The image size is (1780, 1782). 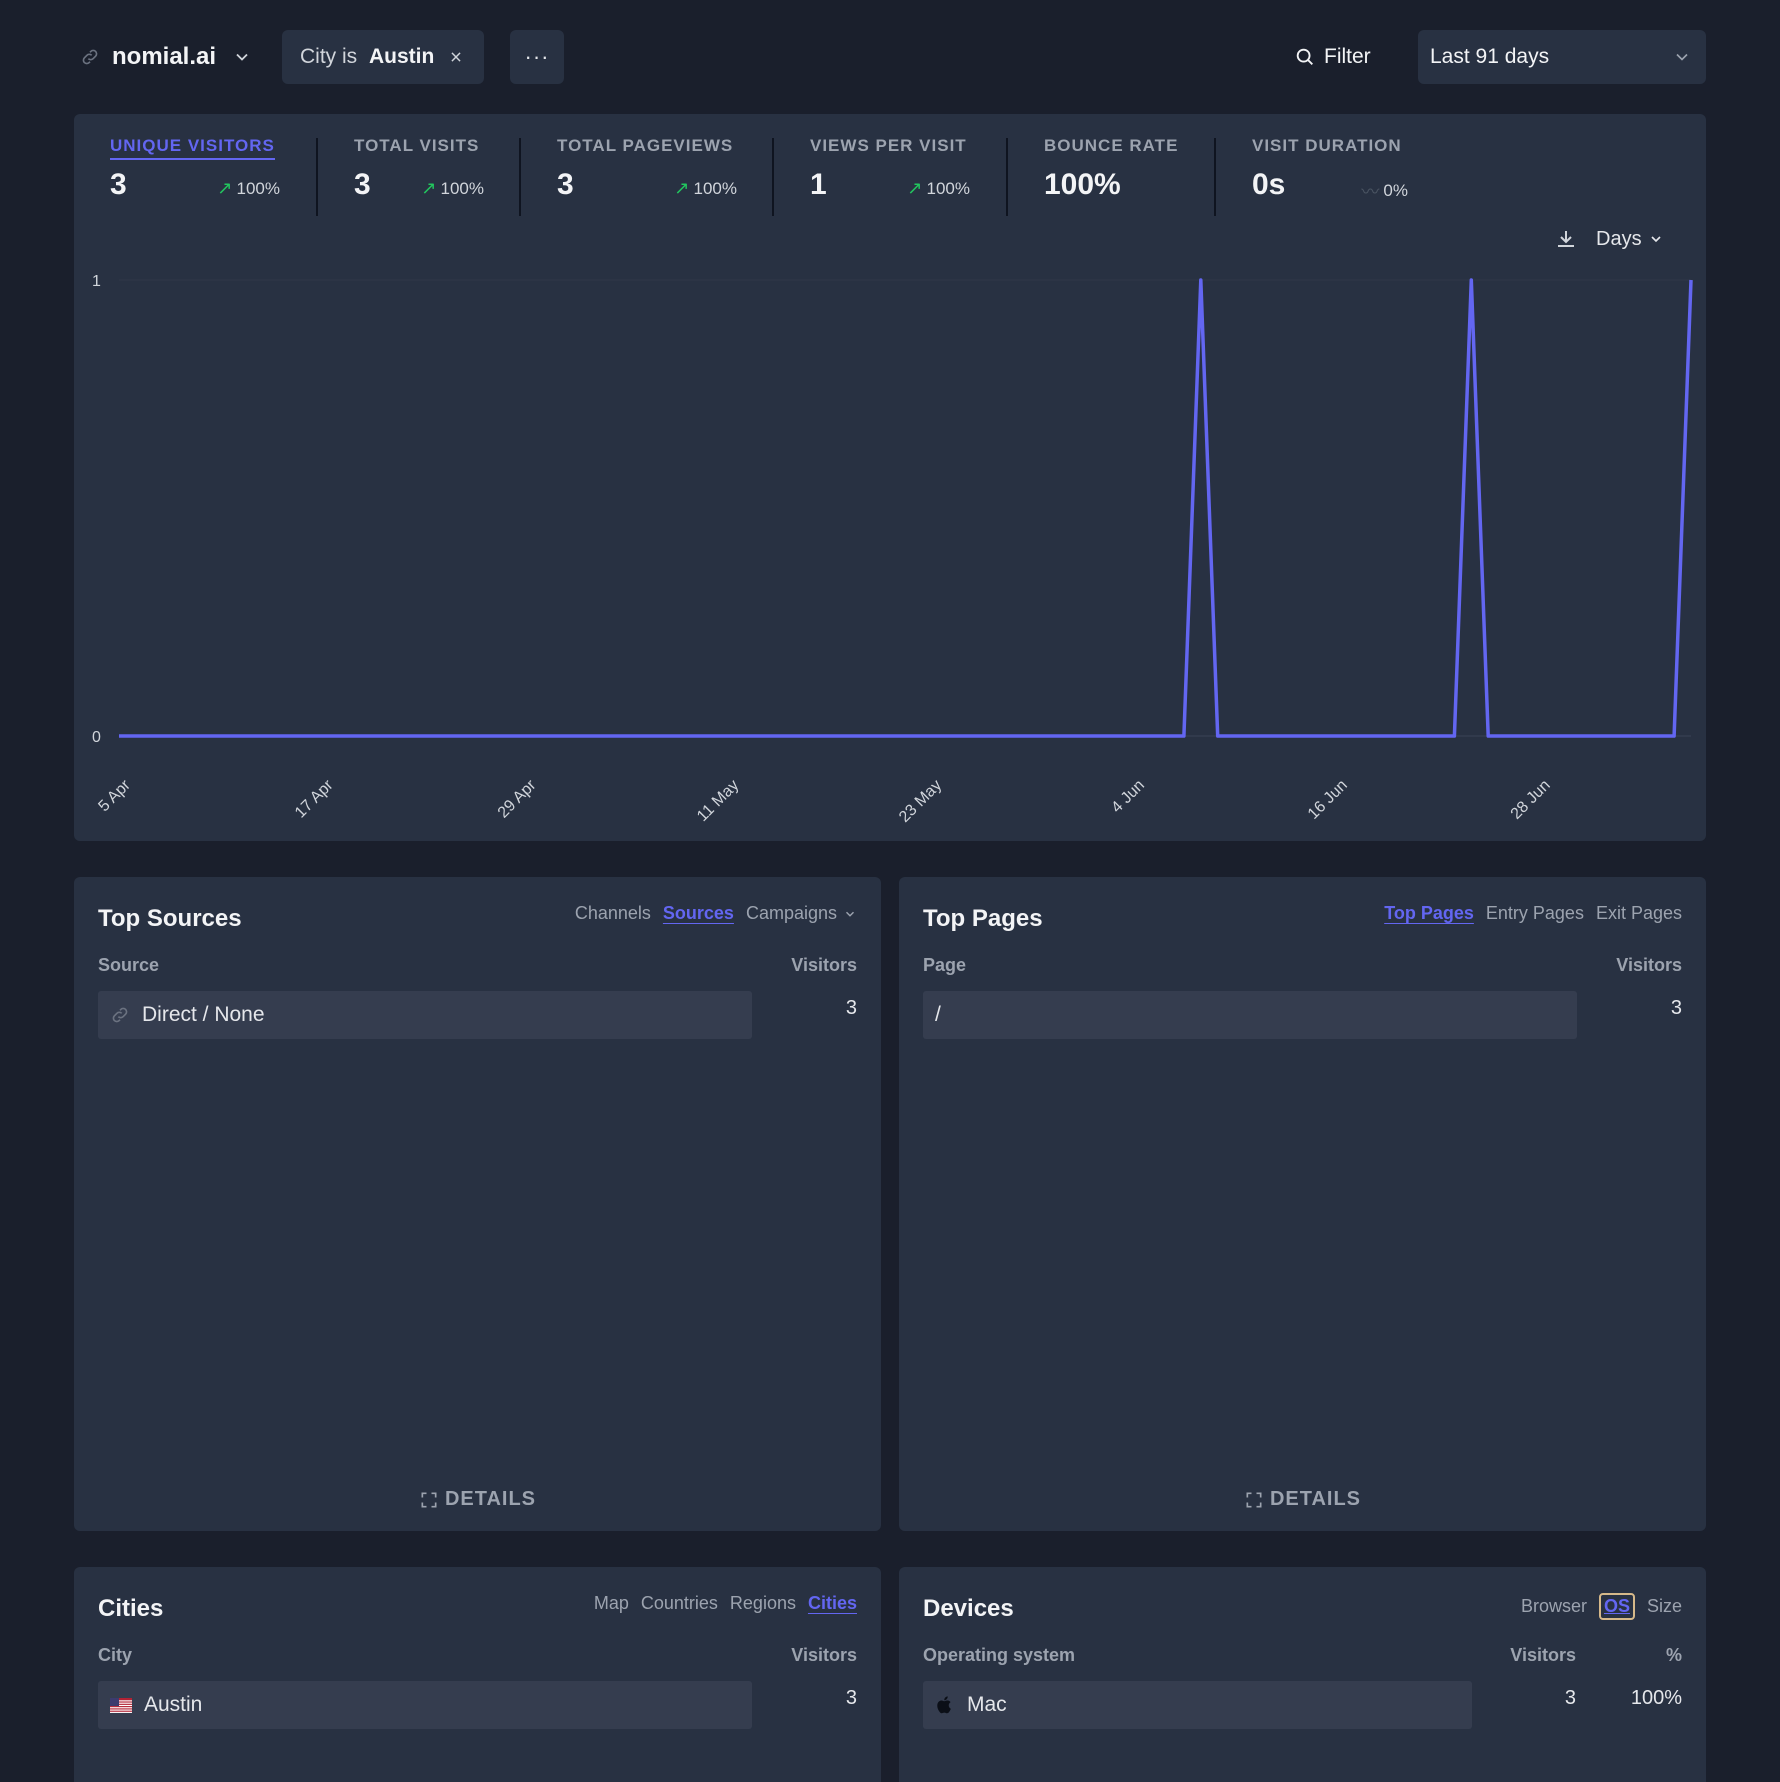 I want to click on tab-cities: Cities, so click(x=832, y=1603).